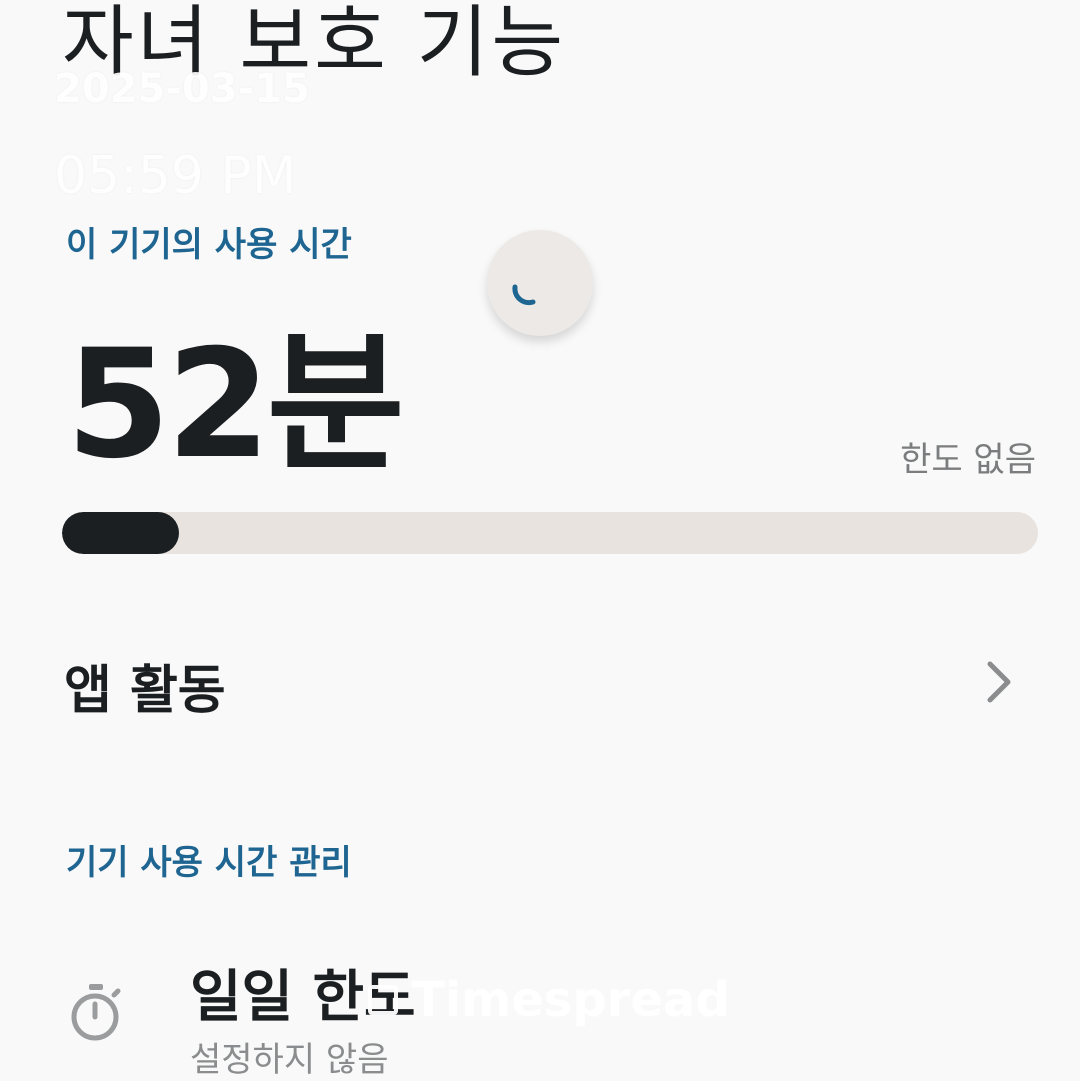  What do you see at coordinates (121, 533) in the screenshot?
I see `usage-progress-fill` at bounding box center [121, 533].